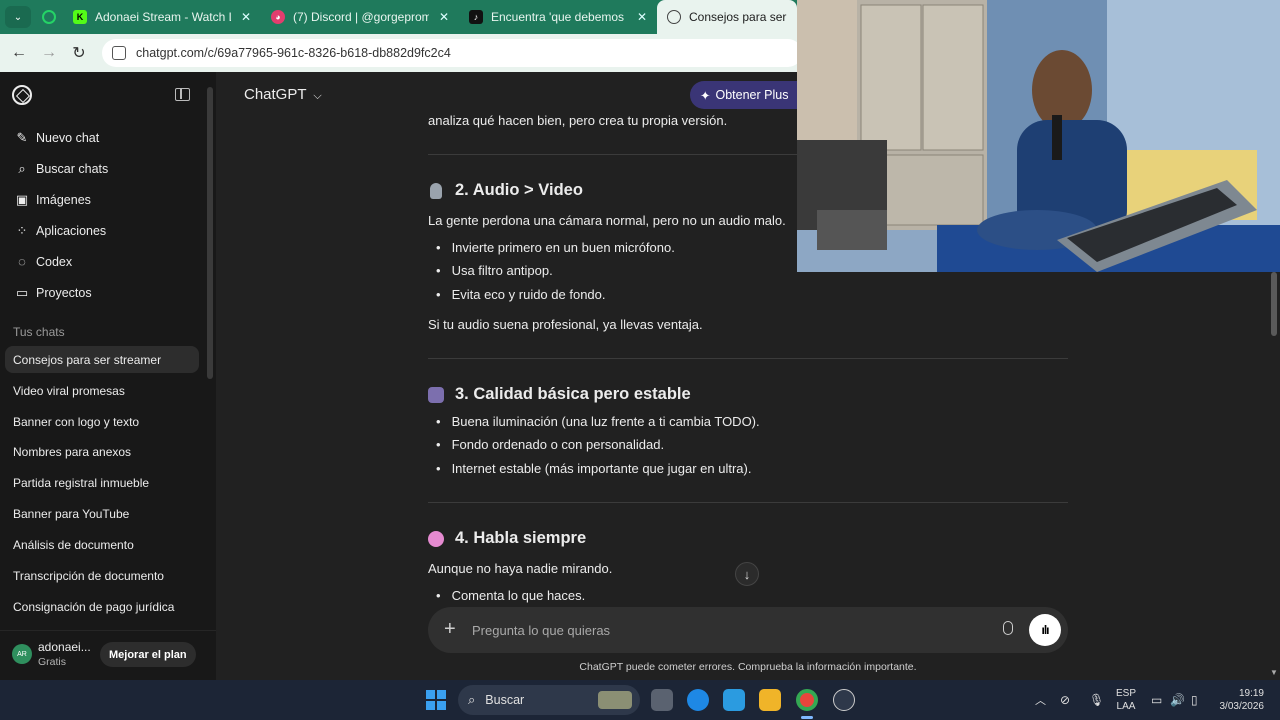 This screenshot has width=1280, height=720. Describe the element at coordinates (275, 94) in the screenshot. I see `model-name: ChatGPT` at that location.